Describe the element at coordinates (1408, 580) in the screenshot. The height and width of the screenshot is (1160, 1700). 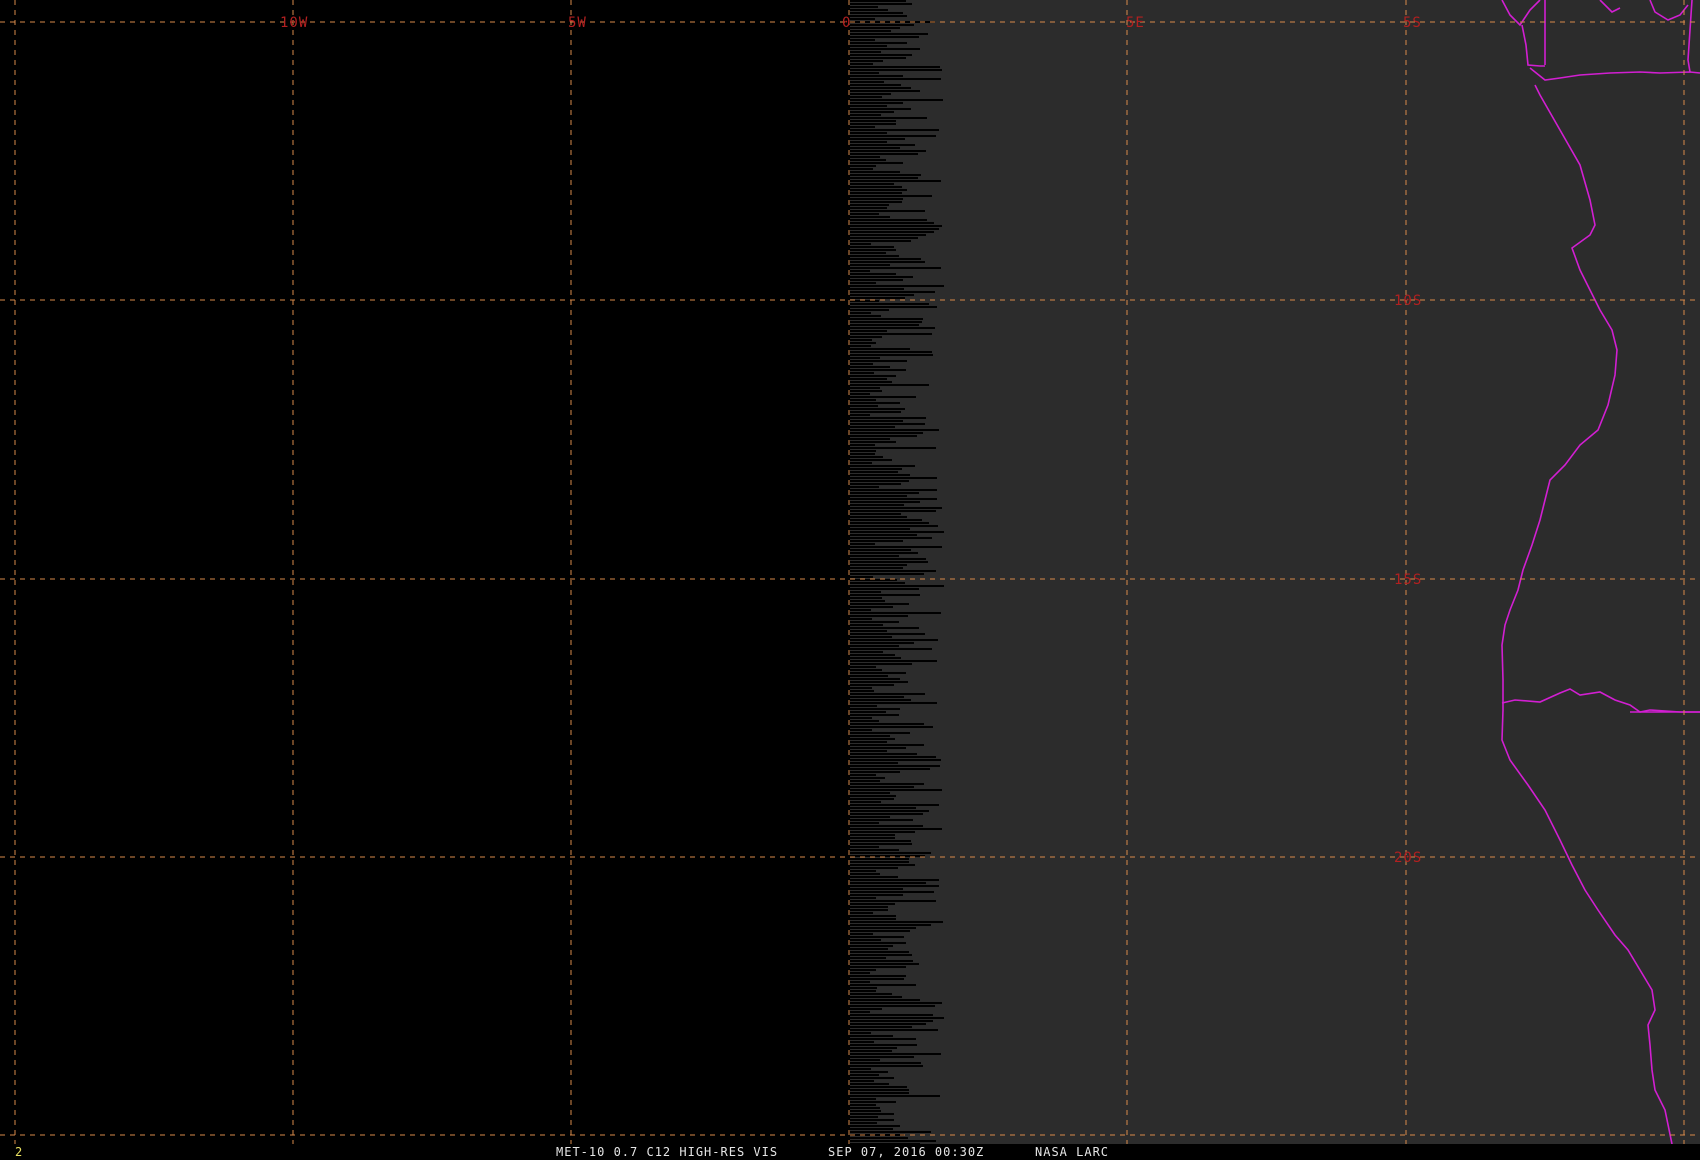
I see `lat-label-15s: 15S` at that location.